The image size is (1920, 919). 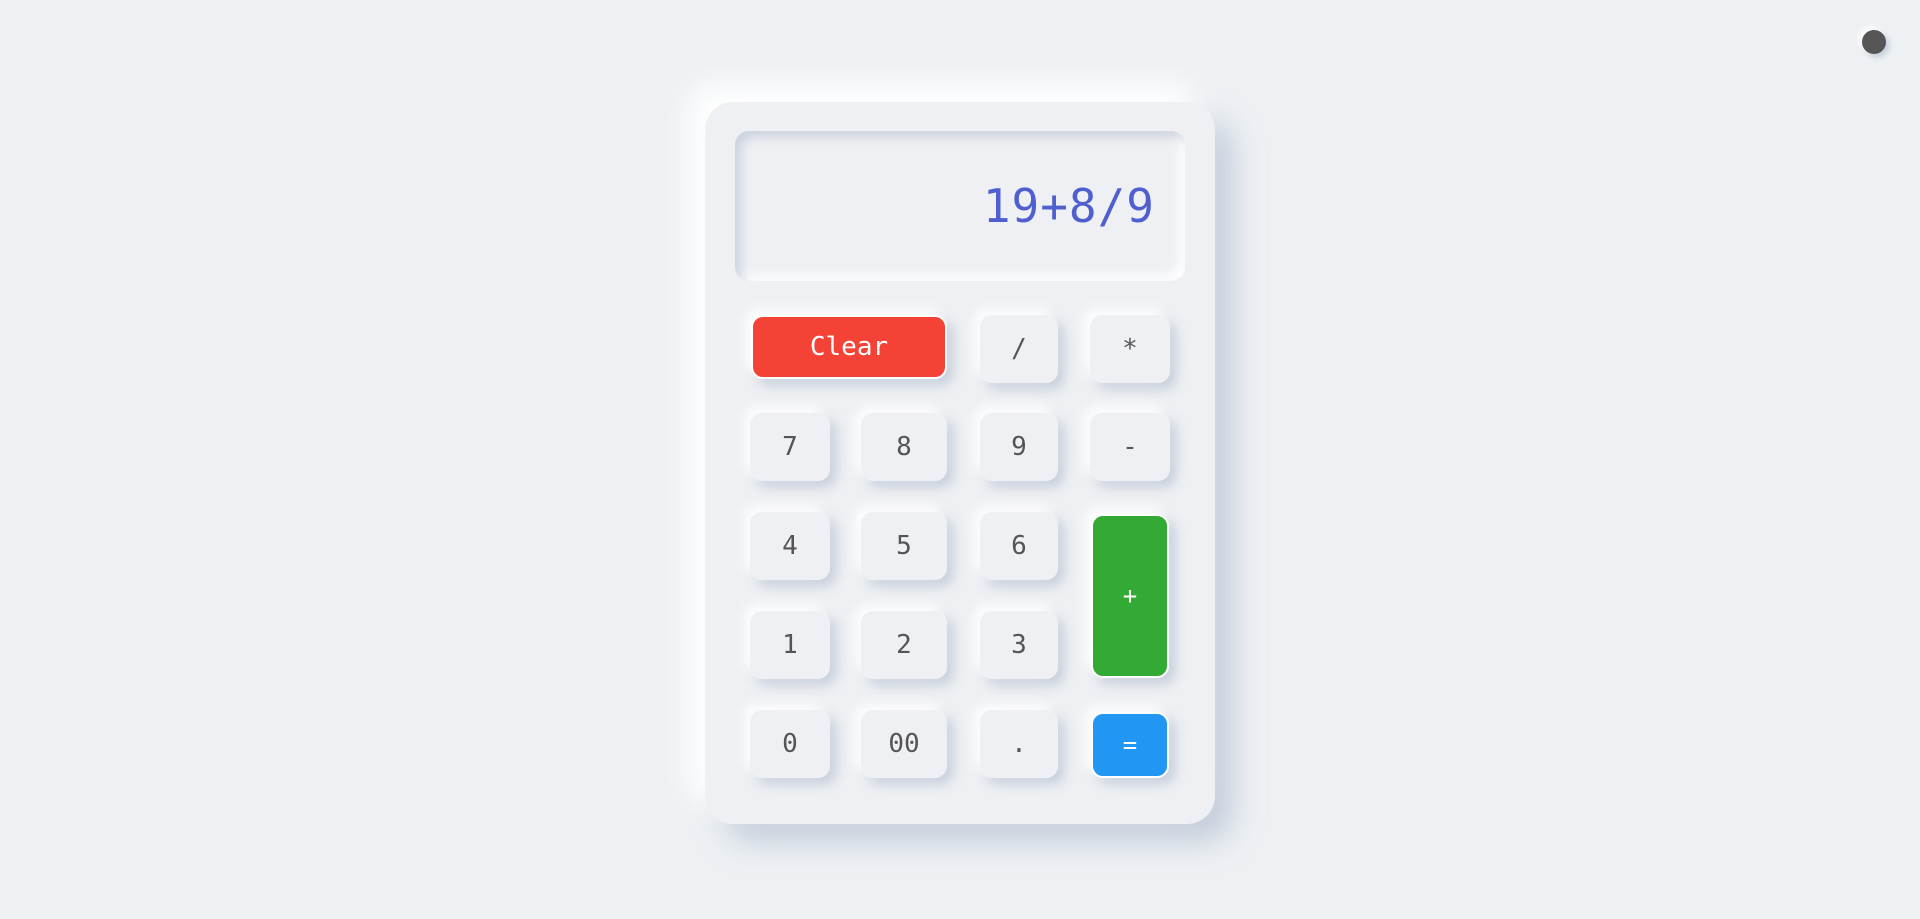 What do you see at coordinates (1019, 744) in the screenshot?
I see `decimal-button: .` at bounding box center [1019, 744].